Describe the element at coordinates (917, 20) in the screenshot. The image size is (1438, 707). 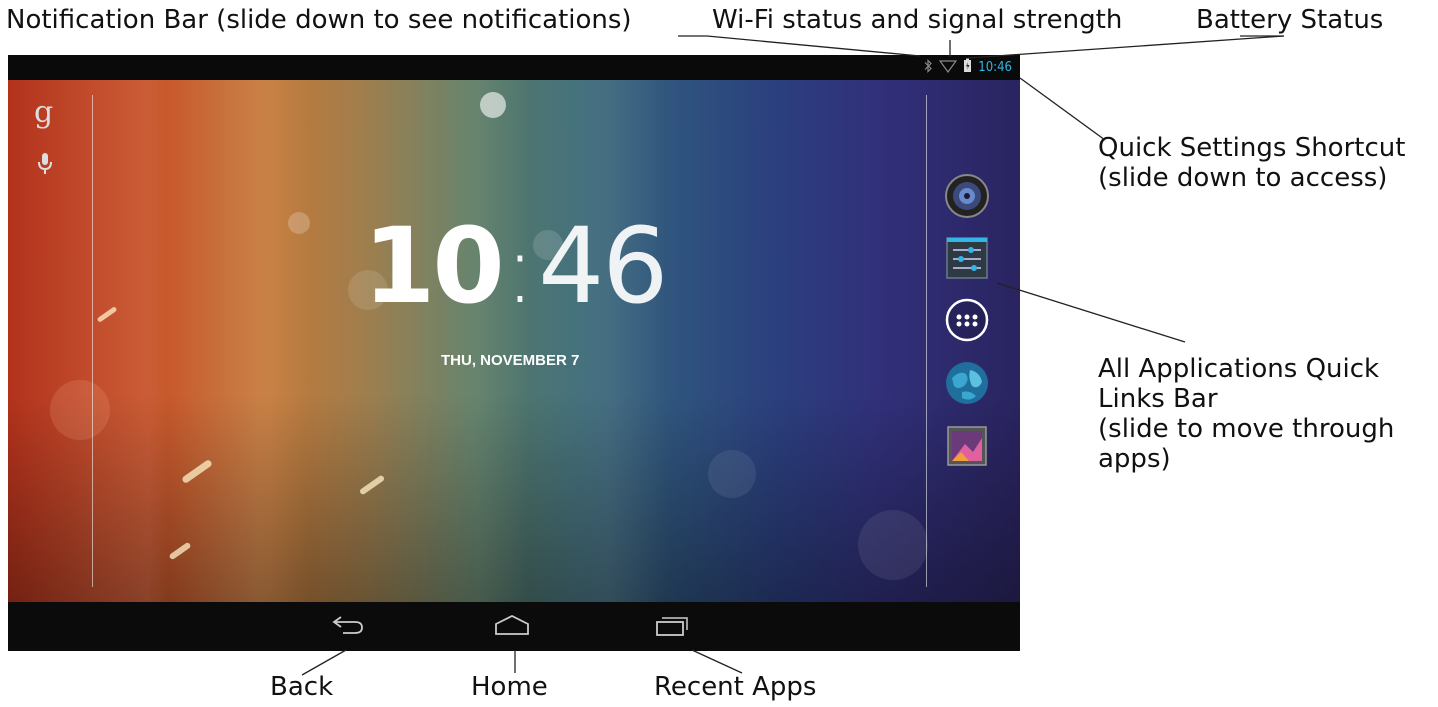
I see `wifi-status-label: Wi-Fi status and signal strength` at that location.